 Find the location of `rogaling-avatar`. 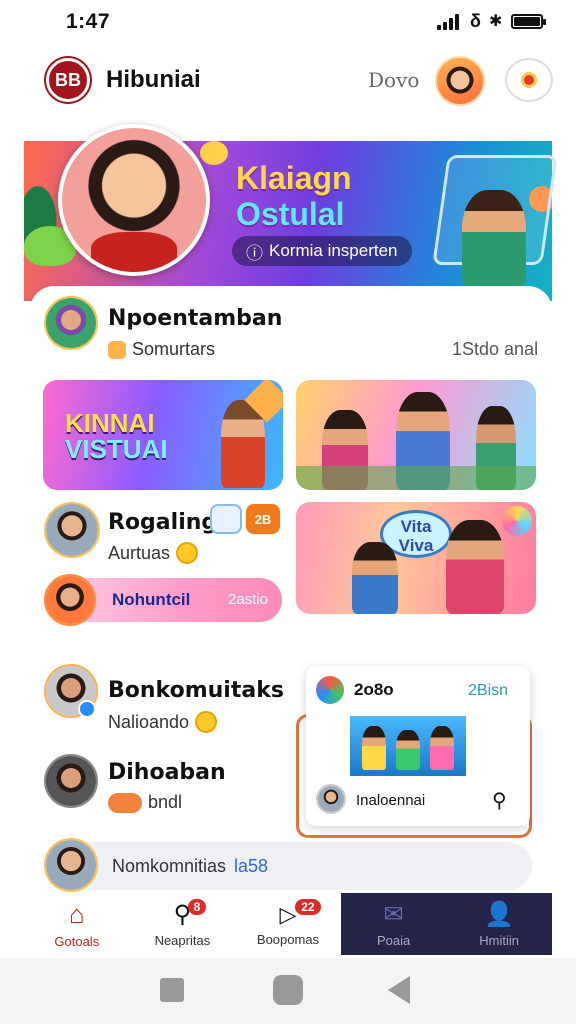

rogaling-avatar is located at coordinates (72, 530).